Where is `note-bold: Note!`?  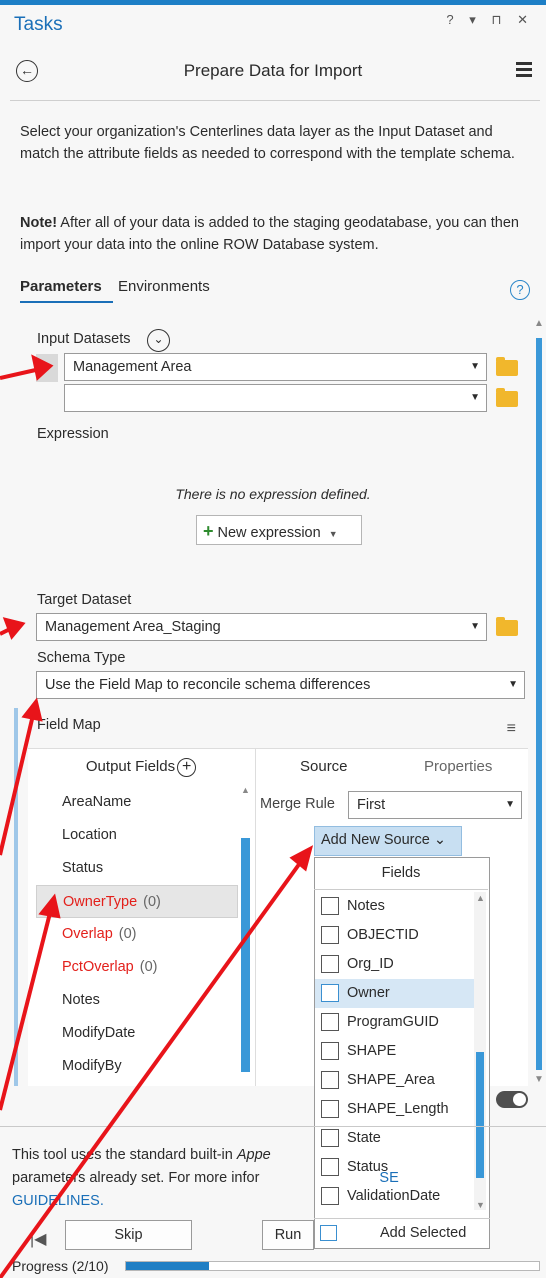
note-bold: Note! is located at coordinates (39, 223).